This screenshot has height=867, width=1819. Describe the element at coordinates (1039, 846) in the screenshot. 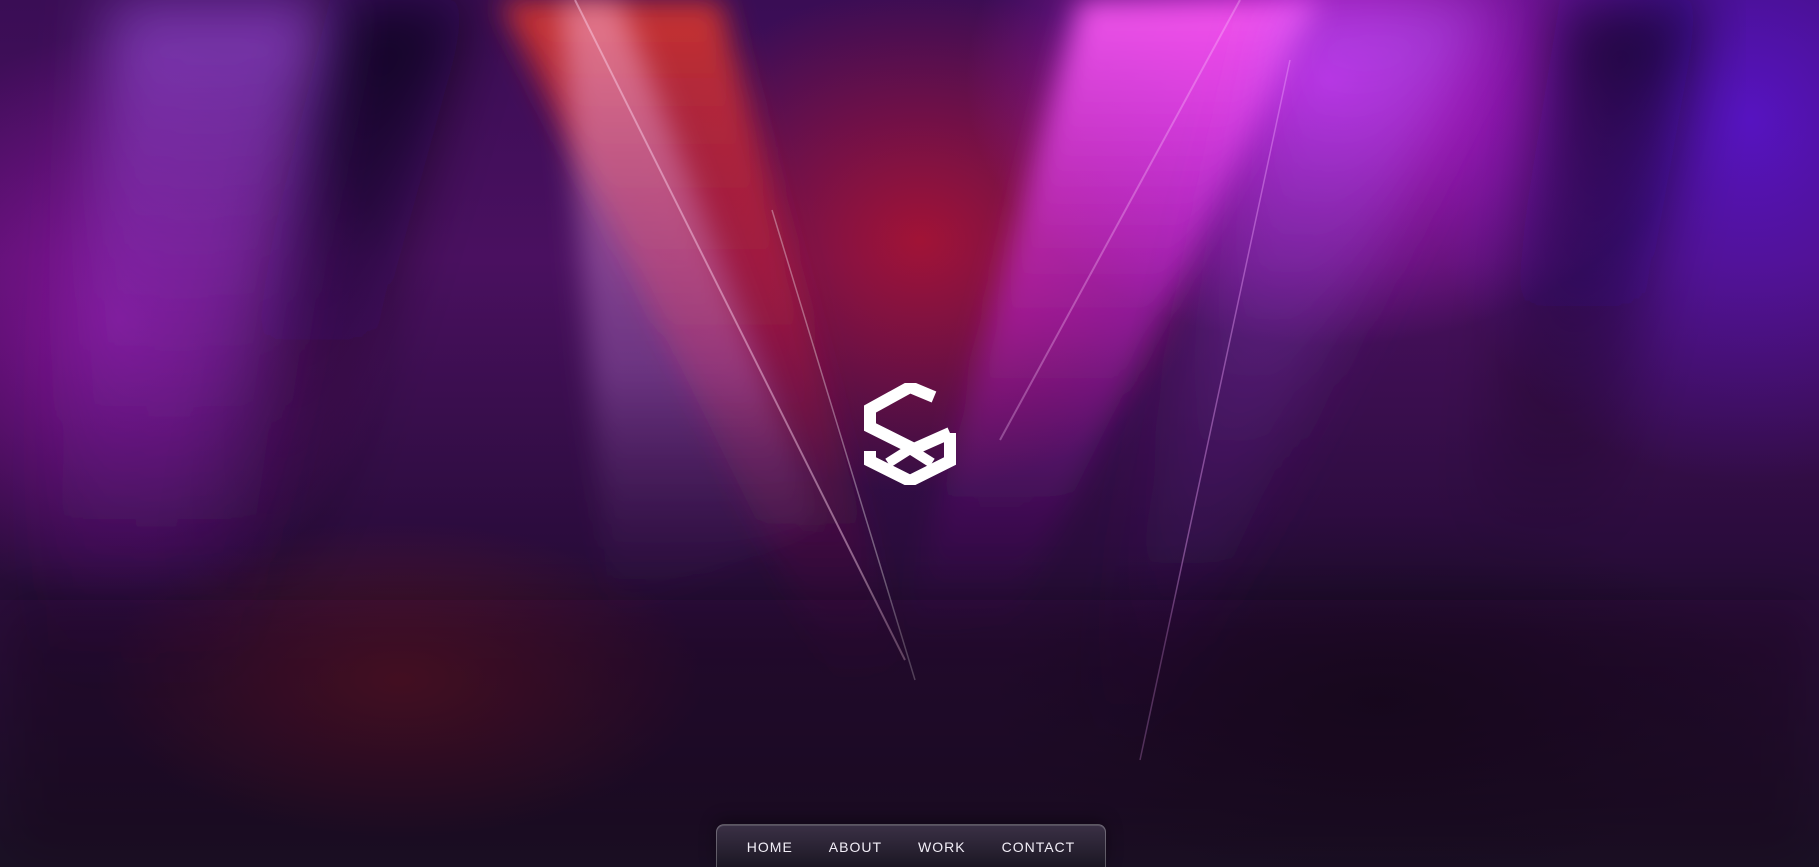

I see `nav-item-contact: CONTACT` at that location.